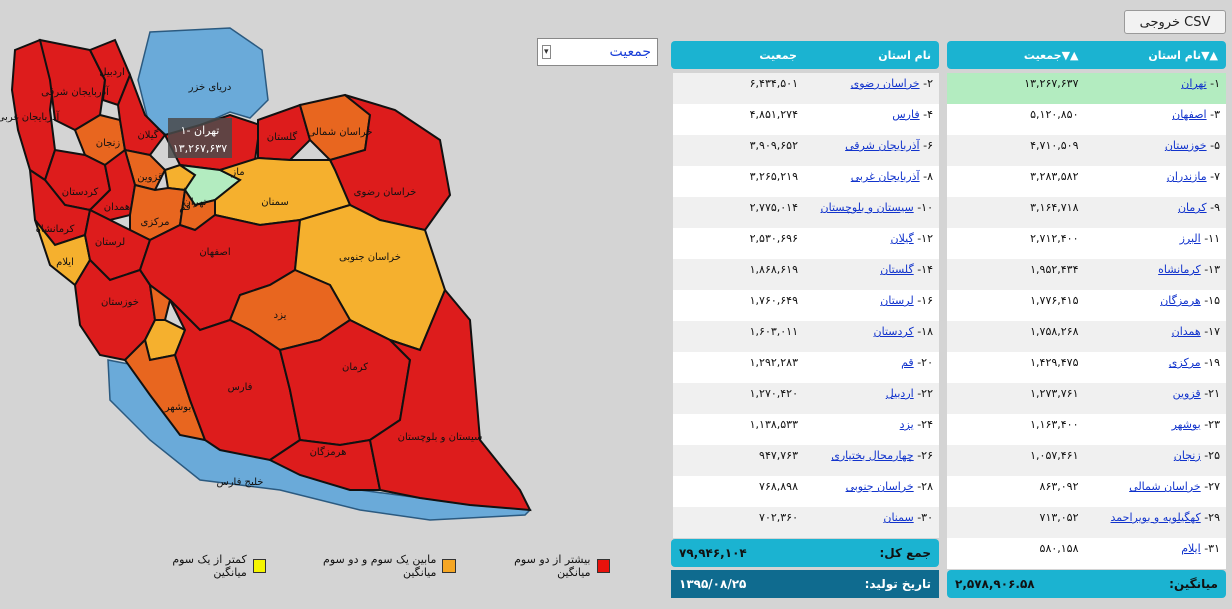 The image size is (1232, 609). What do you see at coordinates (896, 269) in the screenshot?
I see `province-link: گلستان` at bounding box center [896, 269].